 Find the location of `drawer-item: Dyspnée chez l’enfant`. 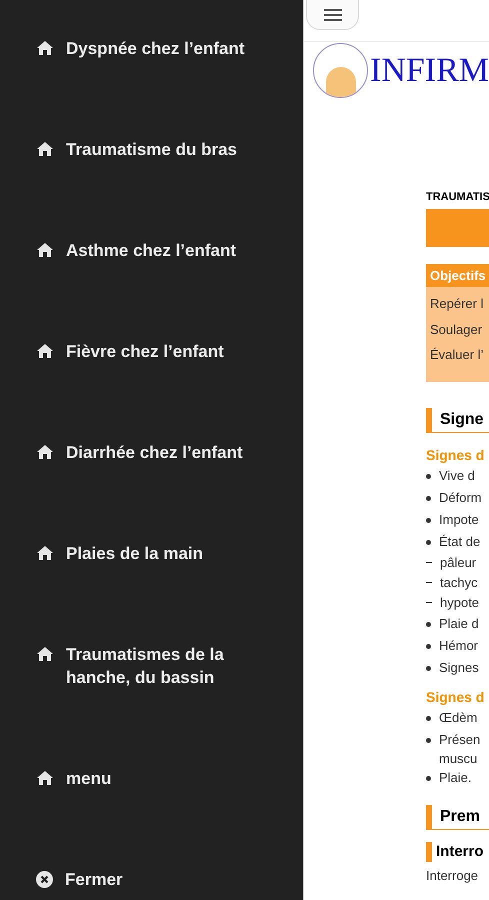

drawer-item: Dyspnée chez l’enfant is located at coordinates (156, 48).